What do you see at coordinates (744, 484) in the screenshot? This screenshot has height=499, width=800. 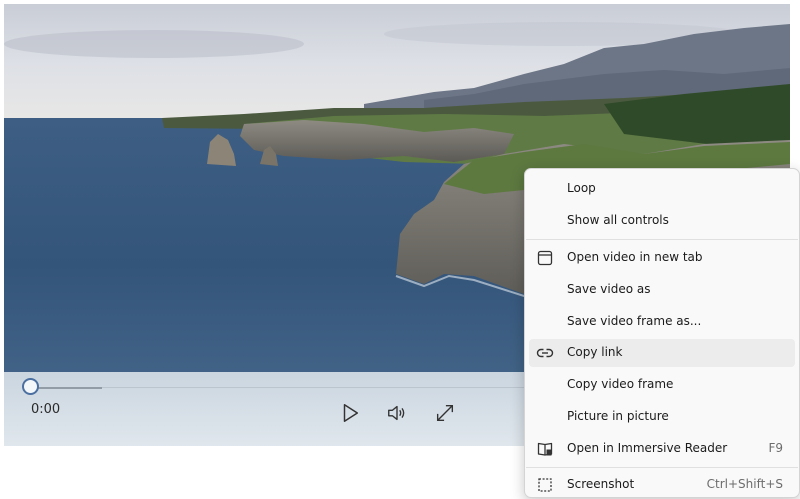 I see `menu-item-shortcut: Ctrl+Shift+S` at bounding box center [744, 484].